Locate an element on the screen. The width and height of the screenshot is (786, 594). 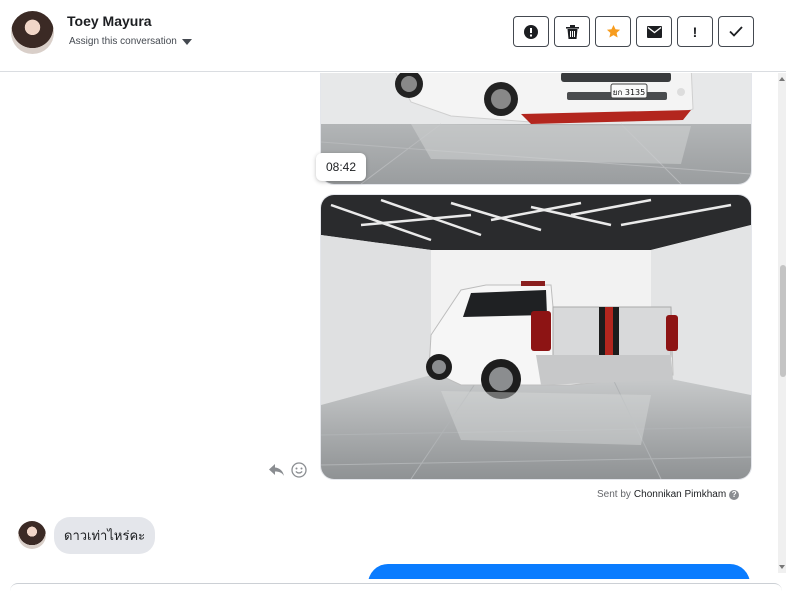
report-spam-button is located at coordinates (531, 31).